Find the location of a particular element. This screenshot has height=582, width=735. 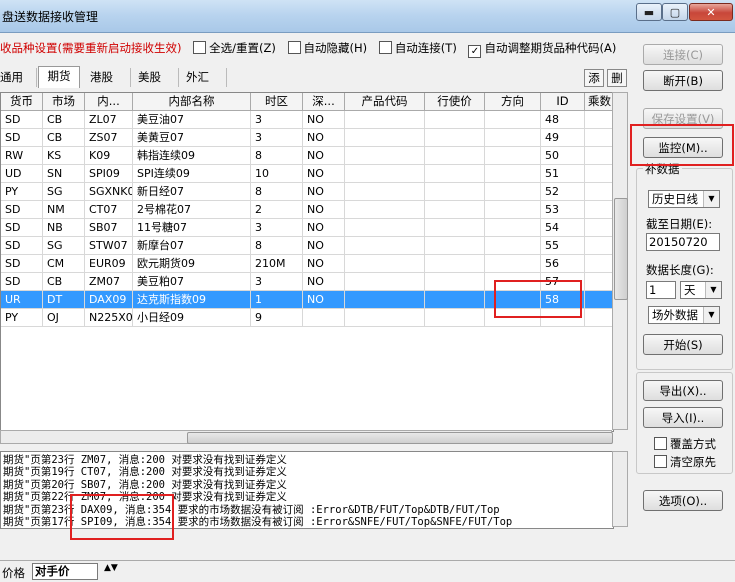

add-row-button: 添 is located at coordinates (594, 78).